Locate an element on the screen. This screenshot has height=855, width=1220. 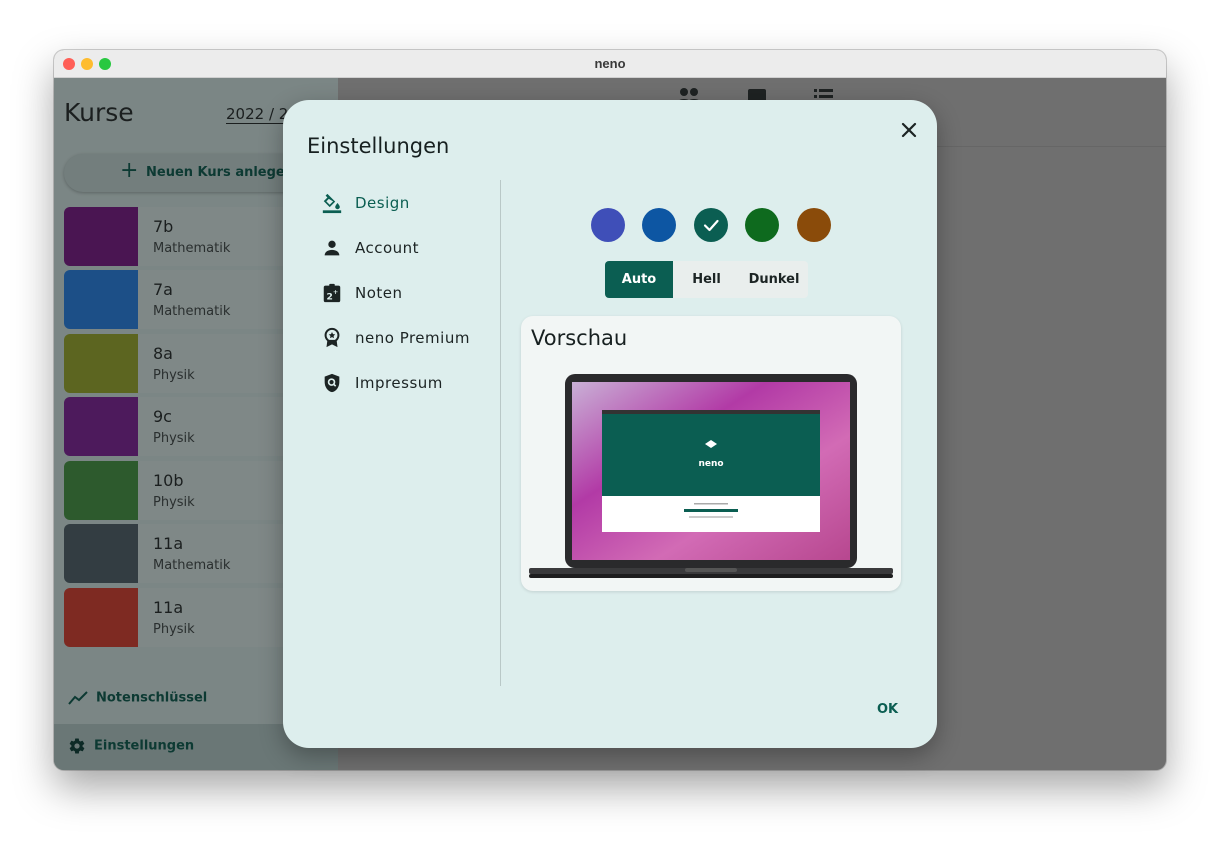
mode-light-button: Hell is located at coordinates (706, 279).